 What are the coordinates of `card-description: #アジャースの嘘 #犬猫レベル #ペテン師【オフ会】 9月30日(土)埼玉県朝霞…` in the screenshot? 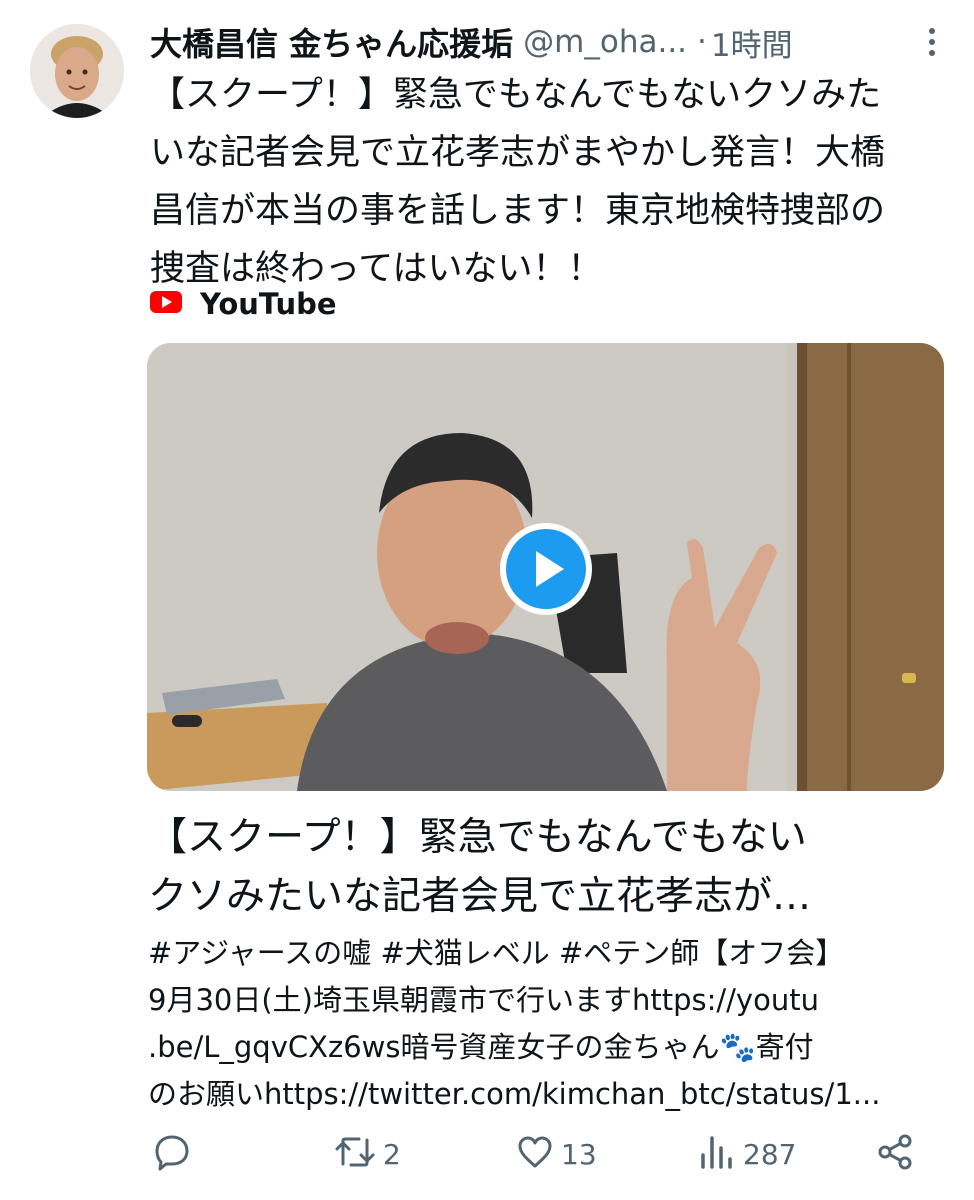 It's located at (548, 1024).